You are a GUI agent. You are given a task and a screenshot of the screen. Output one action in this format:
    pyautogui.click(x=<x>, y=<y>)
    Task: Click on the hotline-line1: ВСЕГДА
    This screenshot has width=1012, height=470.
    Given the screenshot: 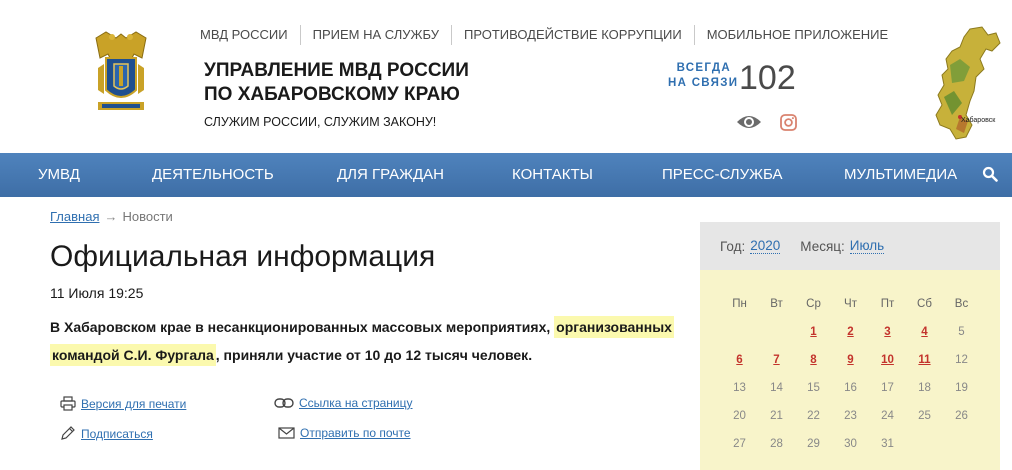 What is the action you would take?
    pyautogui.click(x=703, y=68)
    